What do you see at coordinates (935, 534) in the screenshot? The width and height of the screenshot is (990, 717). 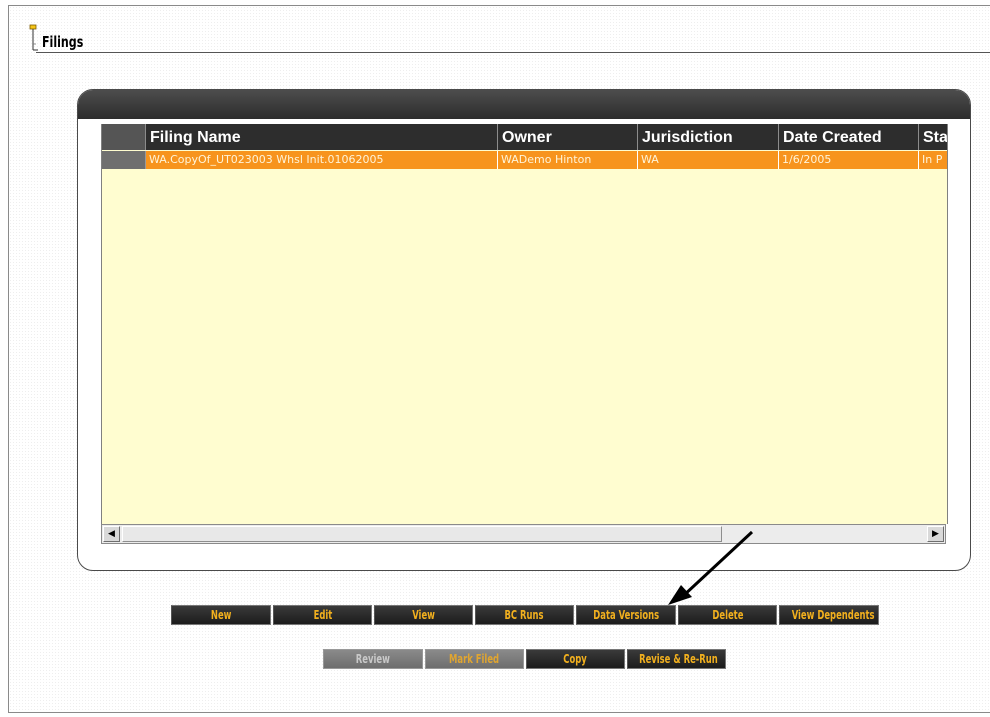 I see `scroll-right-icon: ▶` at bounding box center [935, 534].